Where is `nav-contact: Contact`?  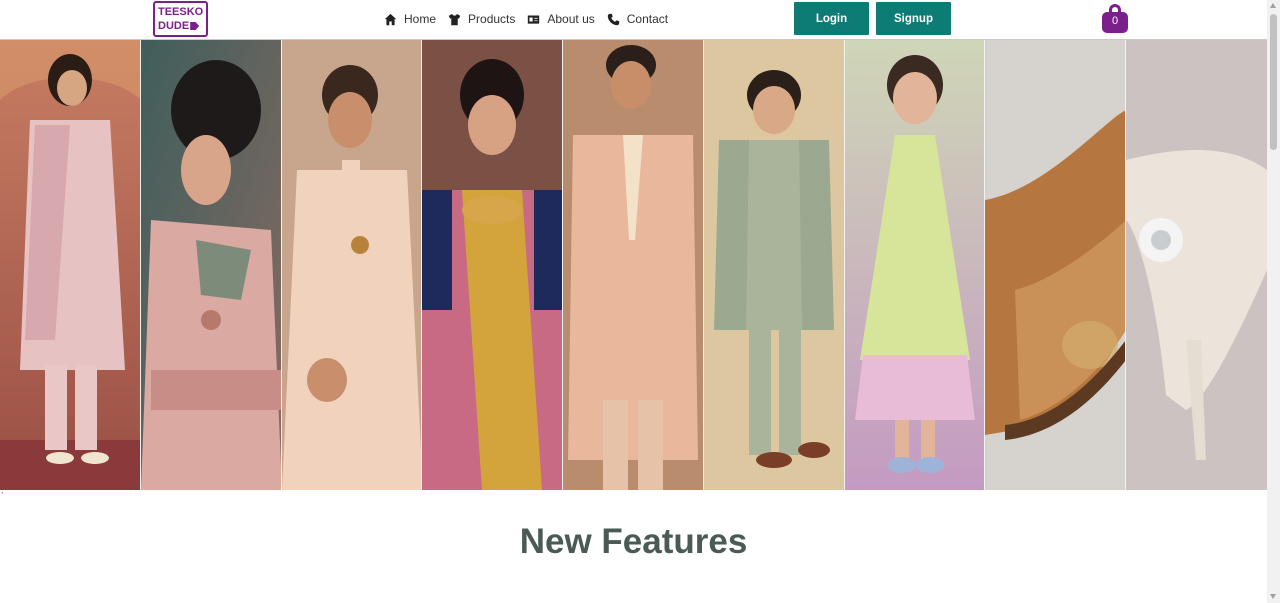 nav-contact: Contact is located at coordinates (637, 19).